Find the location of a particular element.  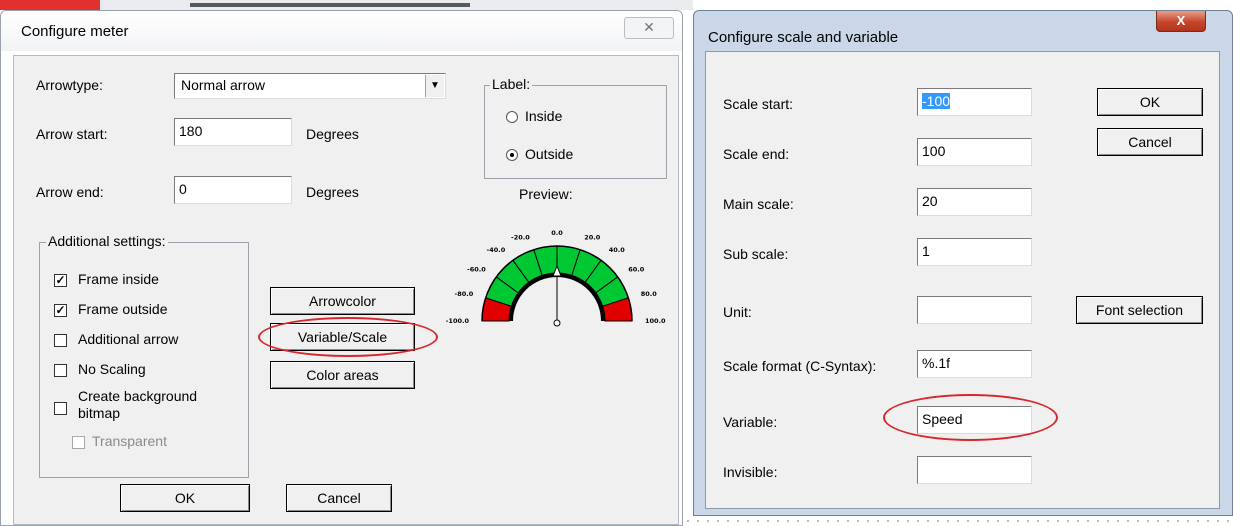

frame-inside-label: Frame inside is located at coordinates (118, 279).